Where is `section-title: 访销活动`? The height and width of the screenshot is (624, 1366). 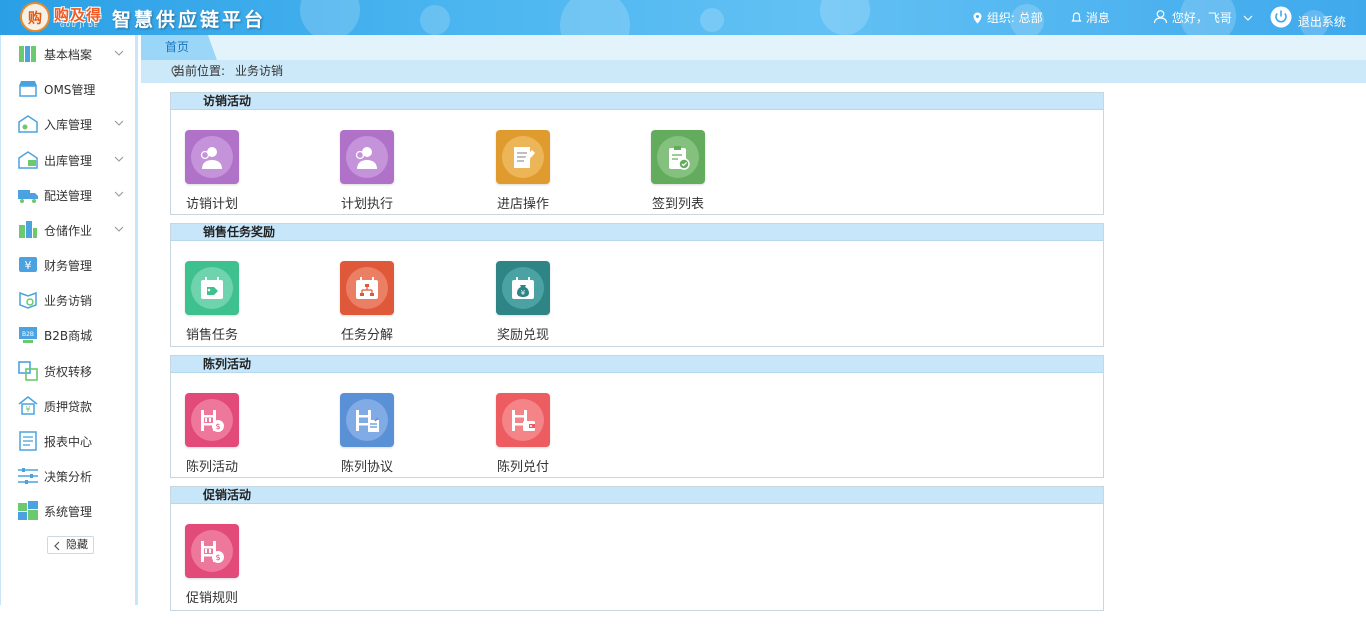 section-title: 访销活动 is located at coordinates (637, 101).